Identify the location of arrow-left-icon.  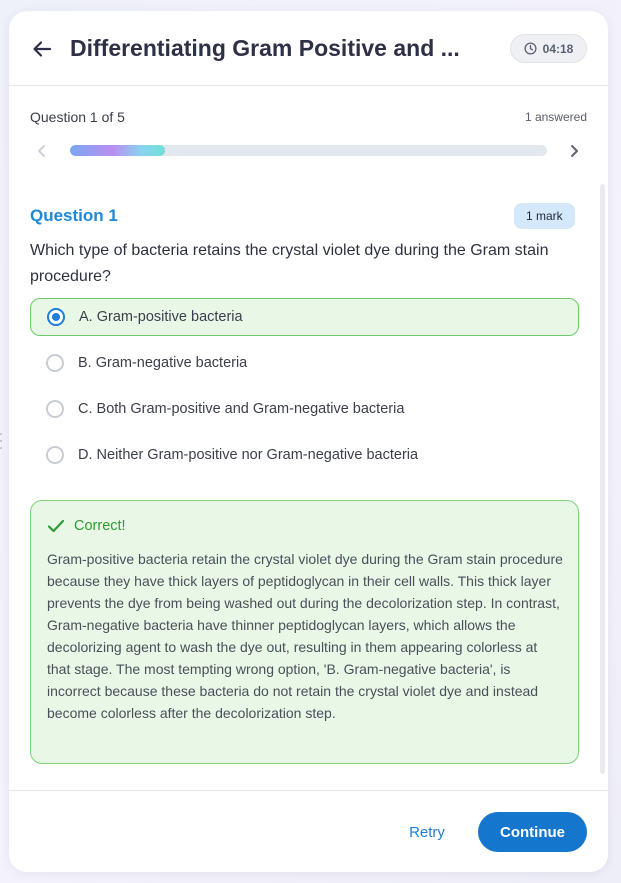
(42, 49).